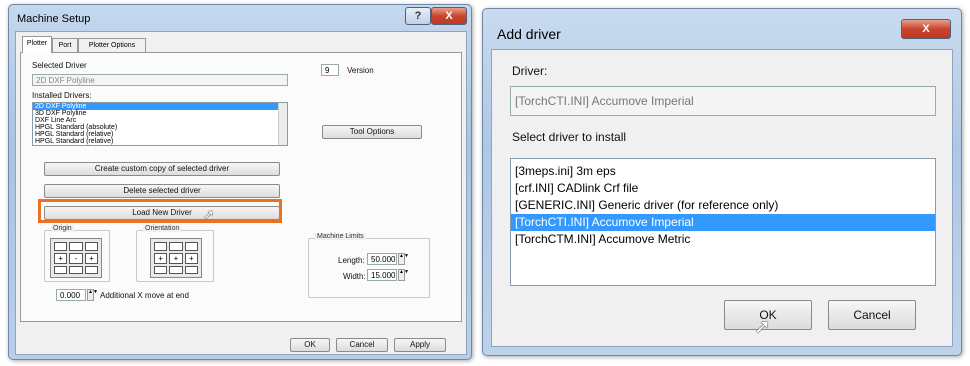  What do you see at coordinates (160, 120) in the screenshot?
I see `list-item: DXF Line Arc` at bounding box center [160, 120].